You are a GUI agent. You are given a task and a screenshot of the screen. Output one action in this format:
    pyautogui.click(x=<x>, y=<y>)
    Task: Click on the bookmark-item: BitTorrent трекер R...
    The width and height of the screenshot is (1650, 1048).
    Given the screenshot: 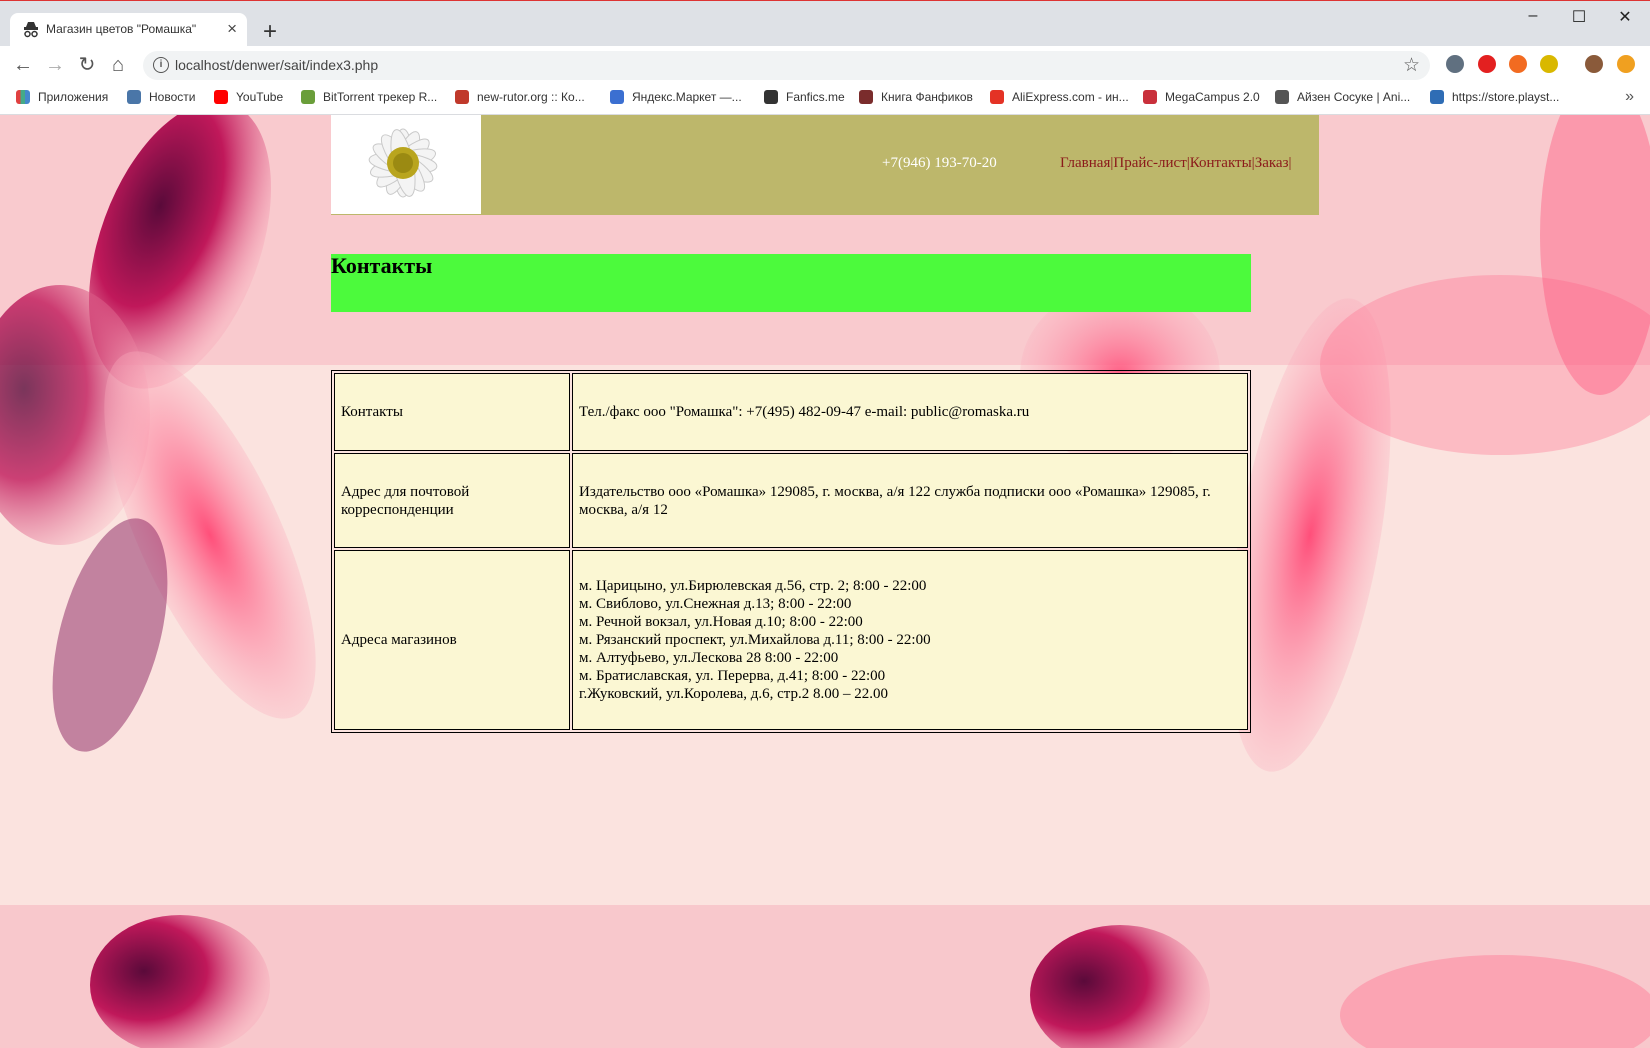 What is the action you would take?
    pyautogui.click(x=369, y=97)
    